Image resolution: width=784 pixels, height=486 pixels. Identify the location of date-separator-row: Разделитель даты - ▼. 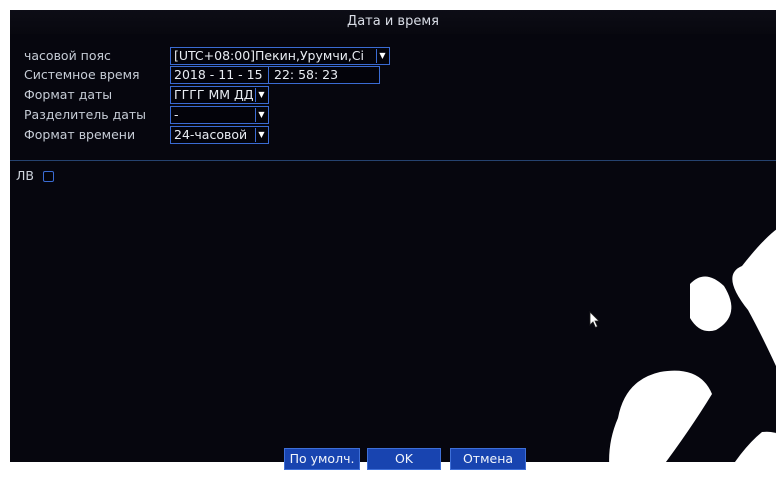
(214, 115).